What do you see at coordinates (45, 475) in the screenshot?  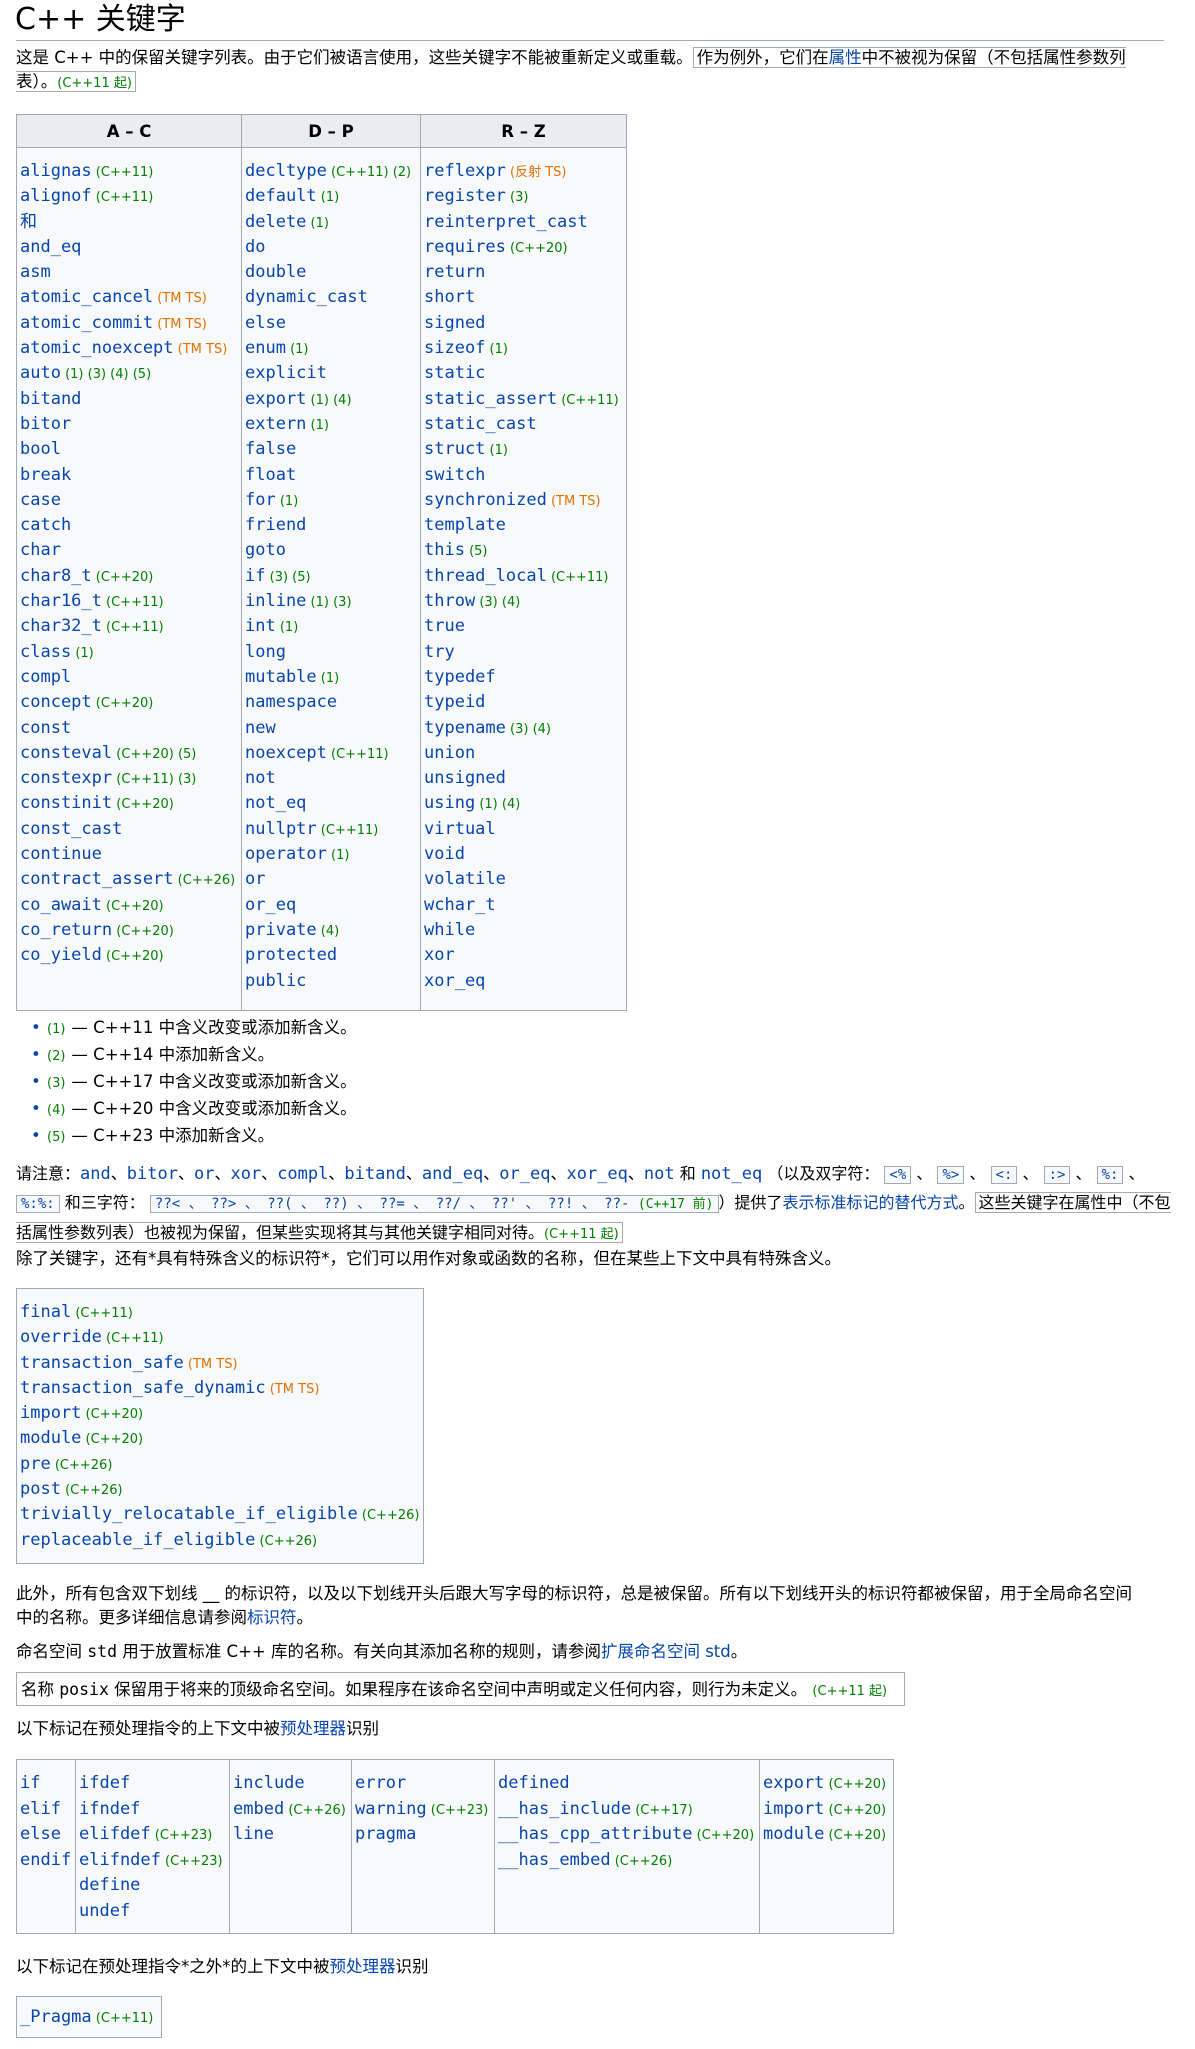 I see `keyword-link: break` at bounding box center [45, 475].